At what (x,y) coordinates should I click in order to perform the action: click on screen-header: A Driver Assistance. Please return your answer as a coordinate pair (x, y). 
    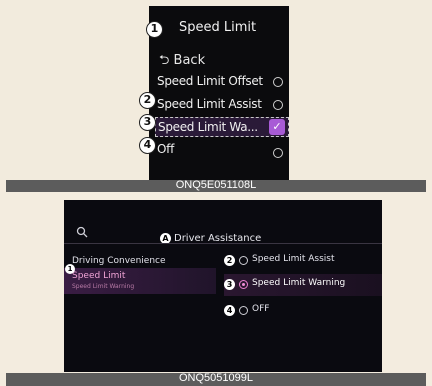
    Looking at the image, I should click on (223, 222).